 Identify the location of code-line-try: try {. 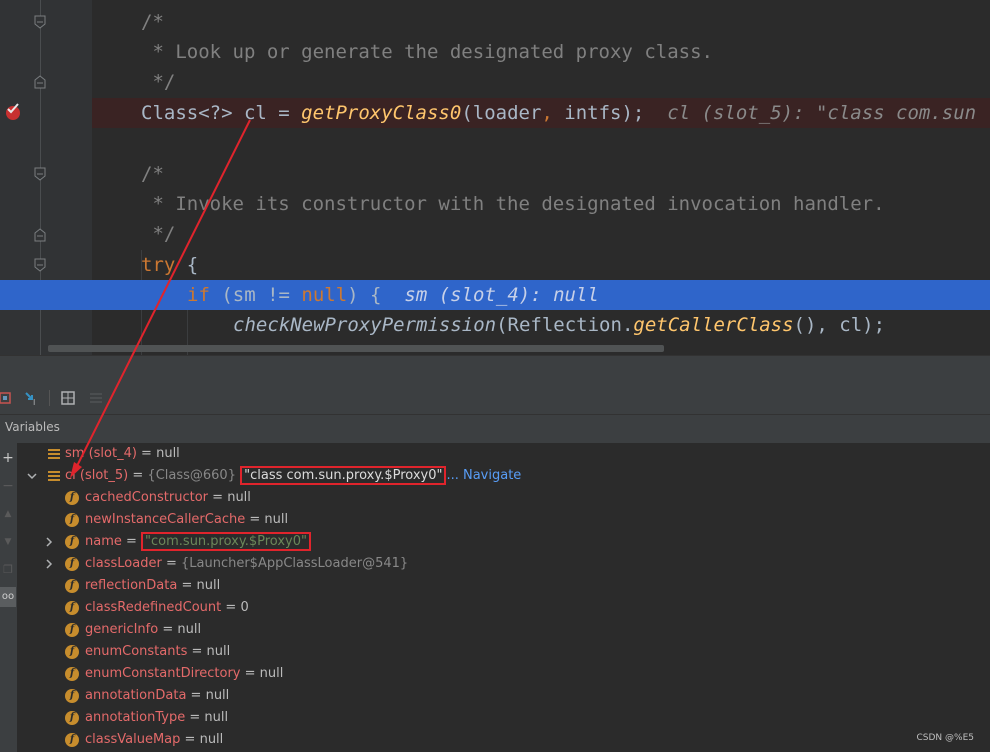
(541, 265).